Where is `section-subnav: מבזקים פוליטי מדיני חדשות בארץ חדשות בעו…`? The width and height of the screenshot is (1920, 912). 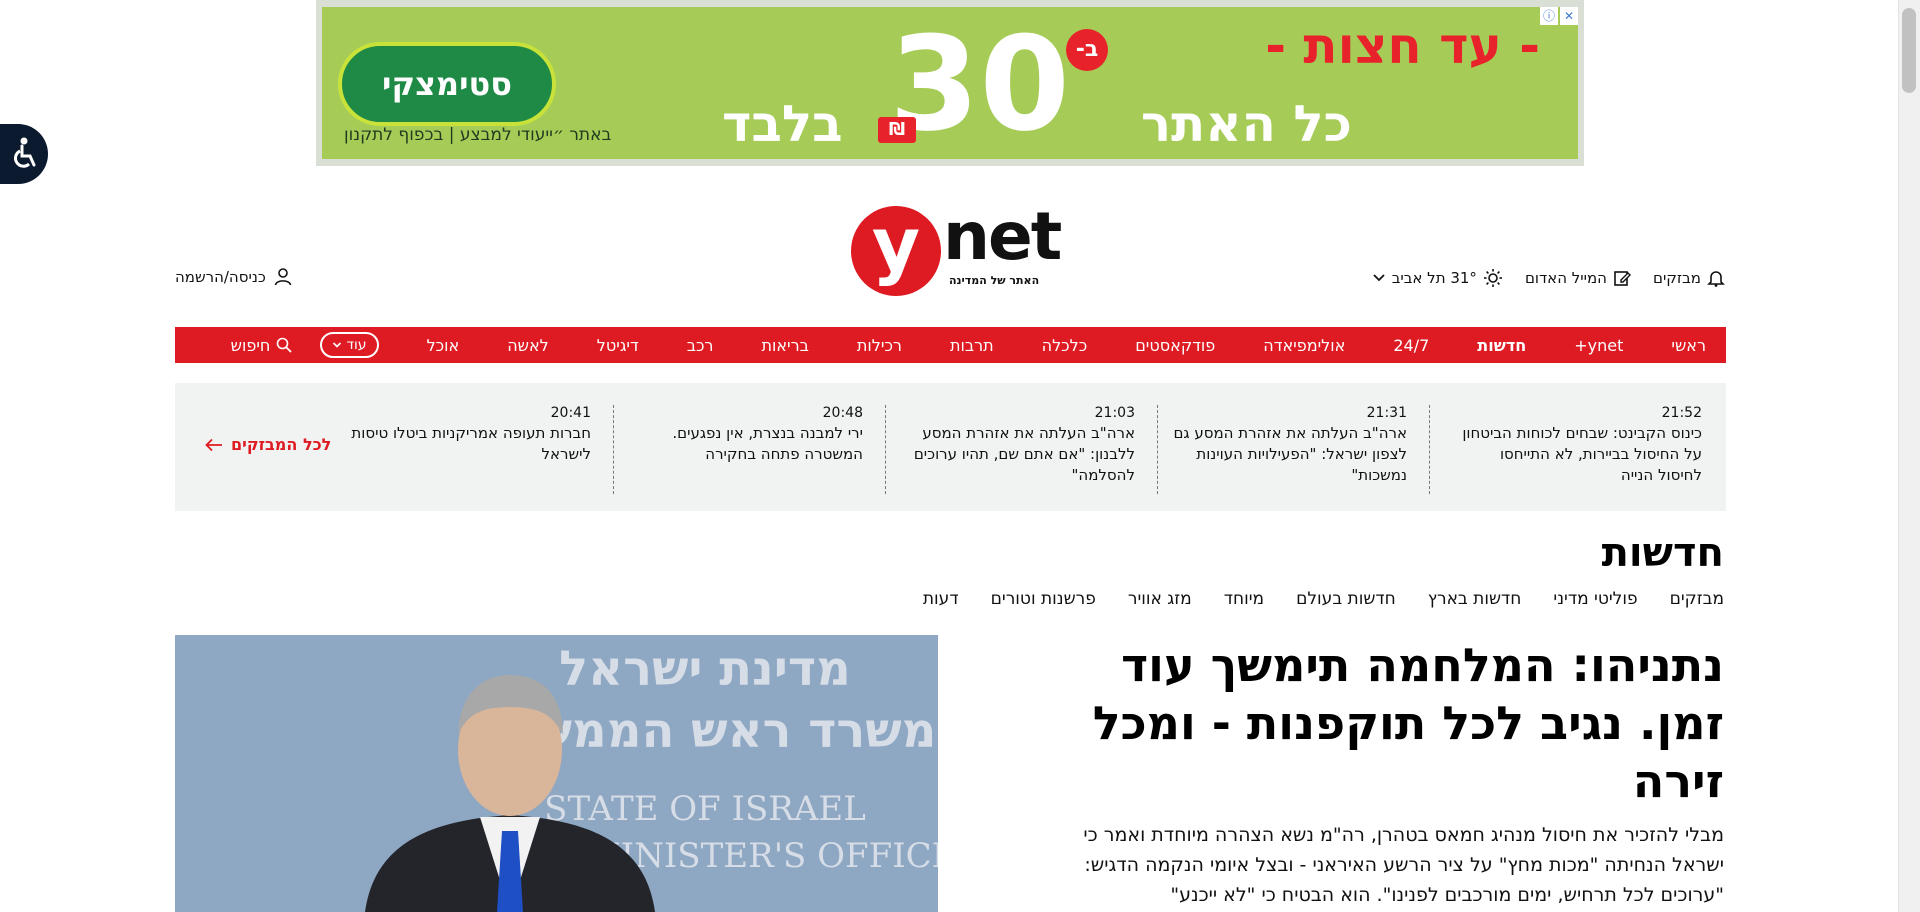 section-subnav: מבזקים פוליטי מדיני חדשות בארץ חדשות בעו… is located at coordinates (1323, 599).